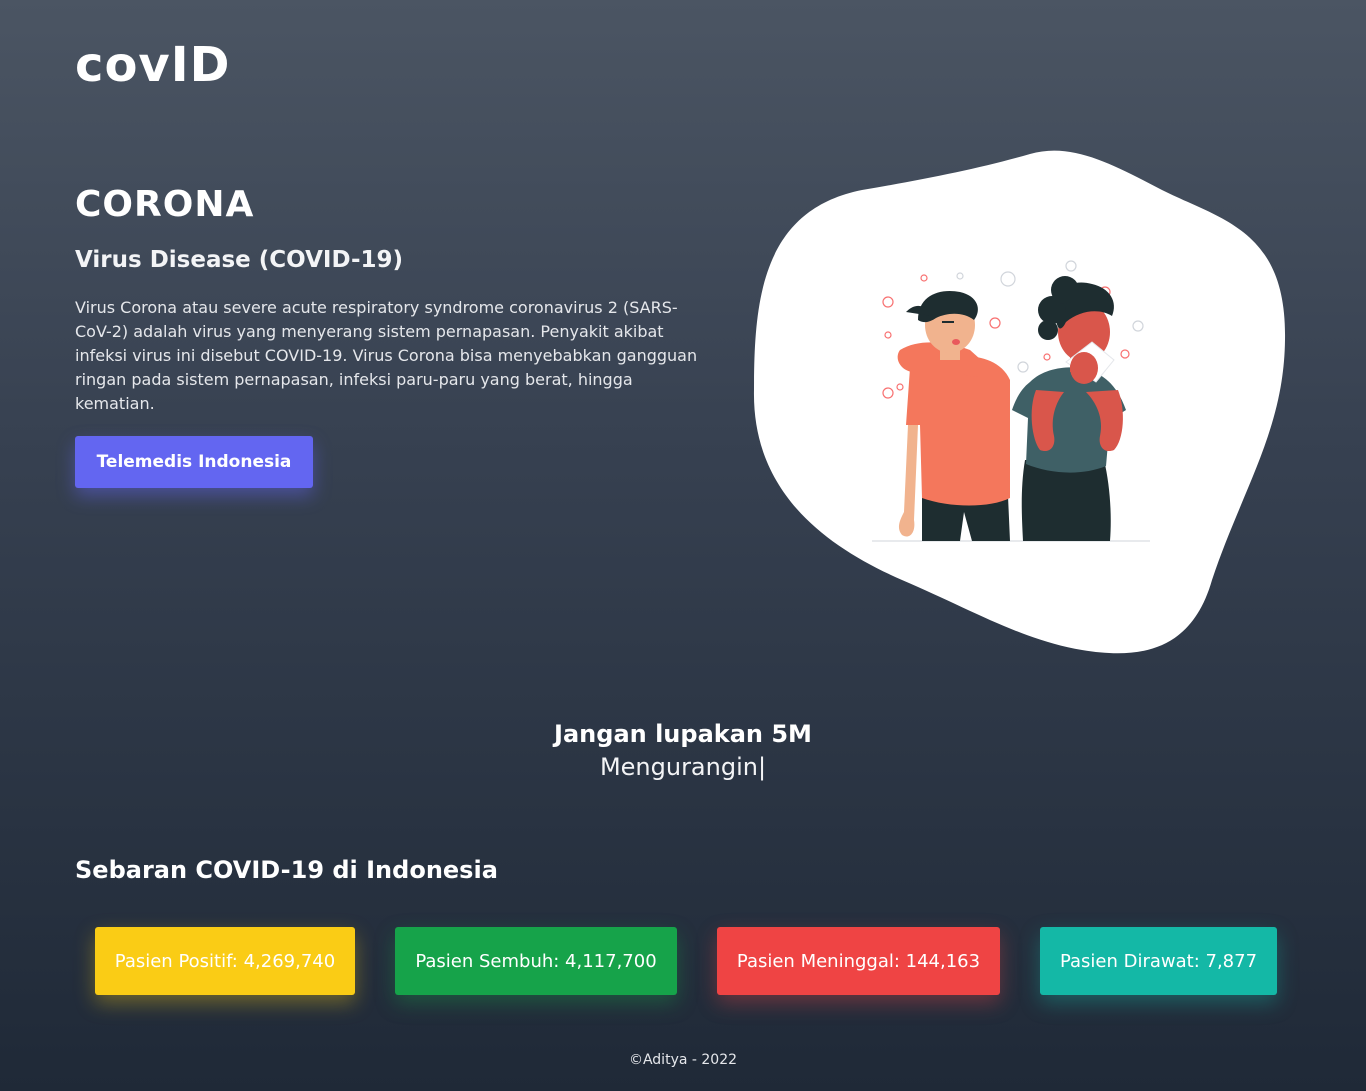 The height and width of the screenshot is (1091, 1366). I want to click on logo: covID, so click(152, 65).